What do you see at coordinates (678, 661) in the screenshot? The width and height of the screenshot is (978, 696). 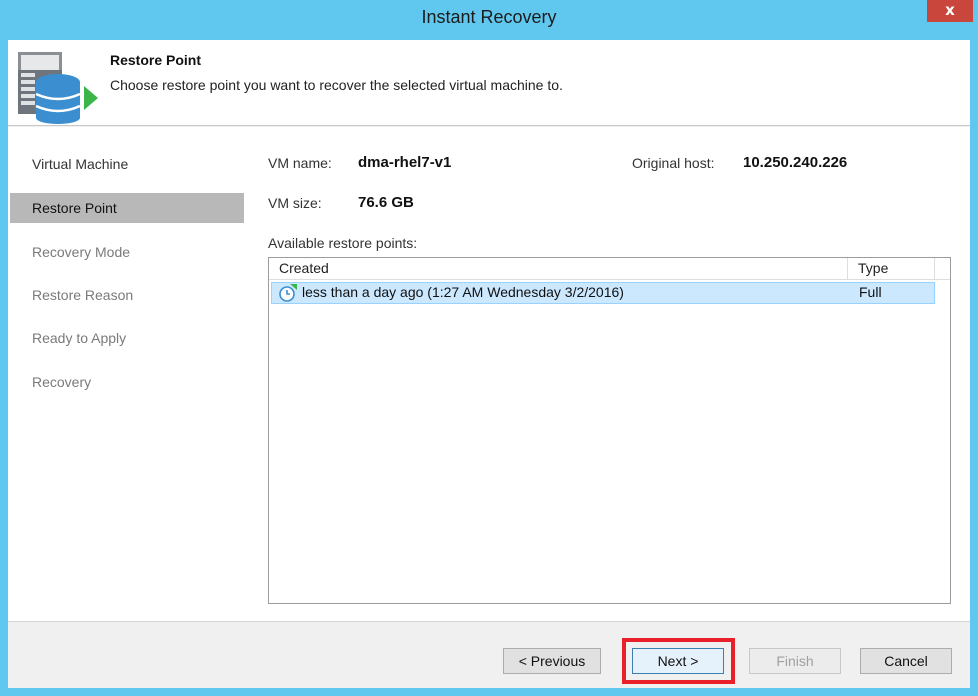 I see `next-button: Next >` at bounding box center [678, 661].